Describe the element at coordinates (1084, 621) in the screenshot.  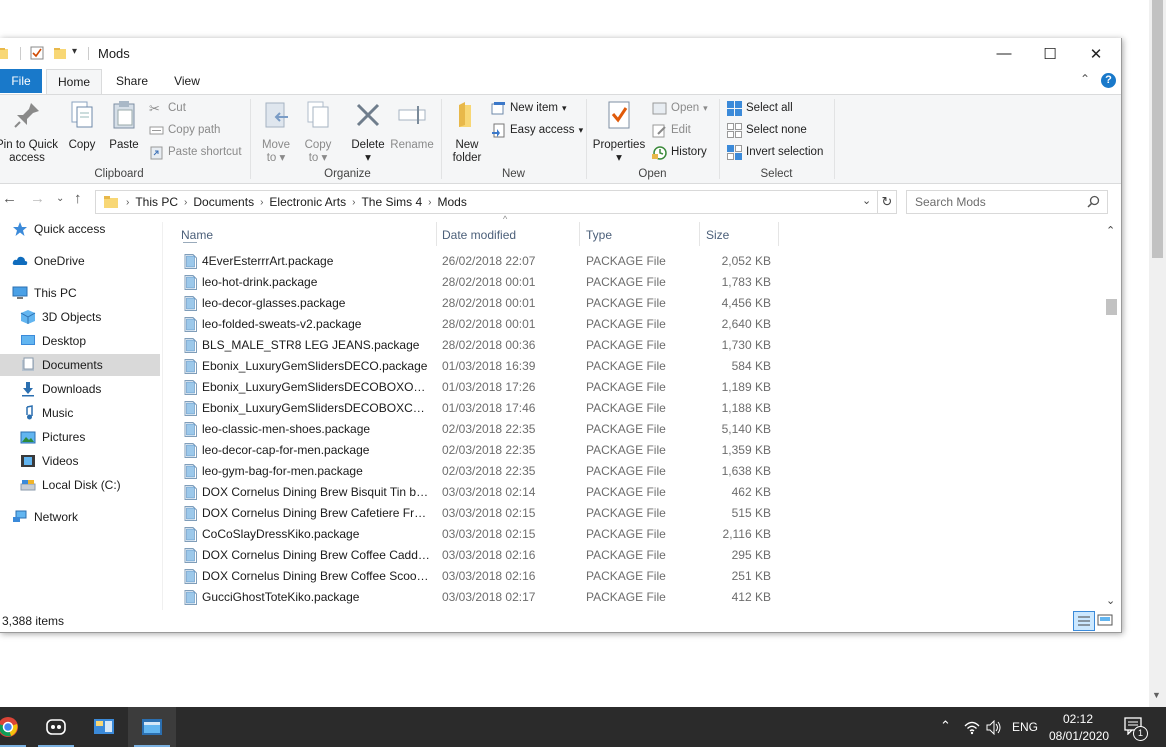
I see `details-view-icon` at that location.